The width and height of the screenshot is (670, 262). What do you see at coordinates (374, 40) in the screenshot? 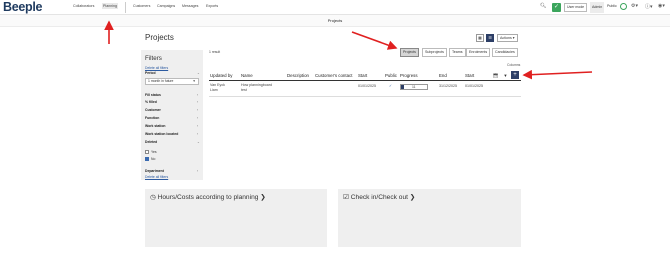
I see `annotation-arrow-tabs` at bounding box center [374, 40].